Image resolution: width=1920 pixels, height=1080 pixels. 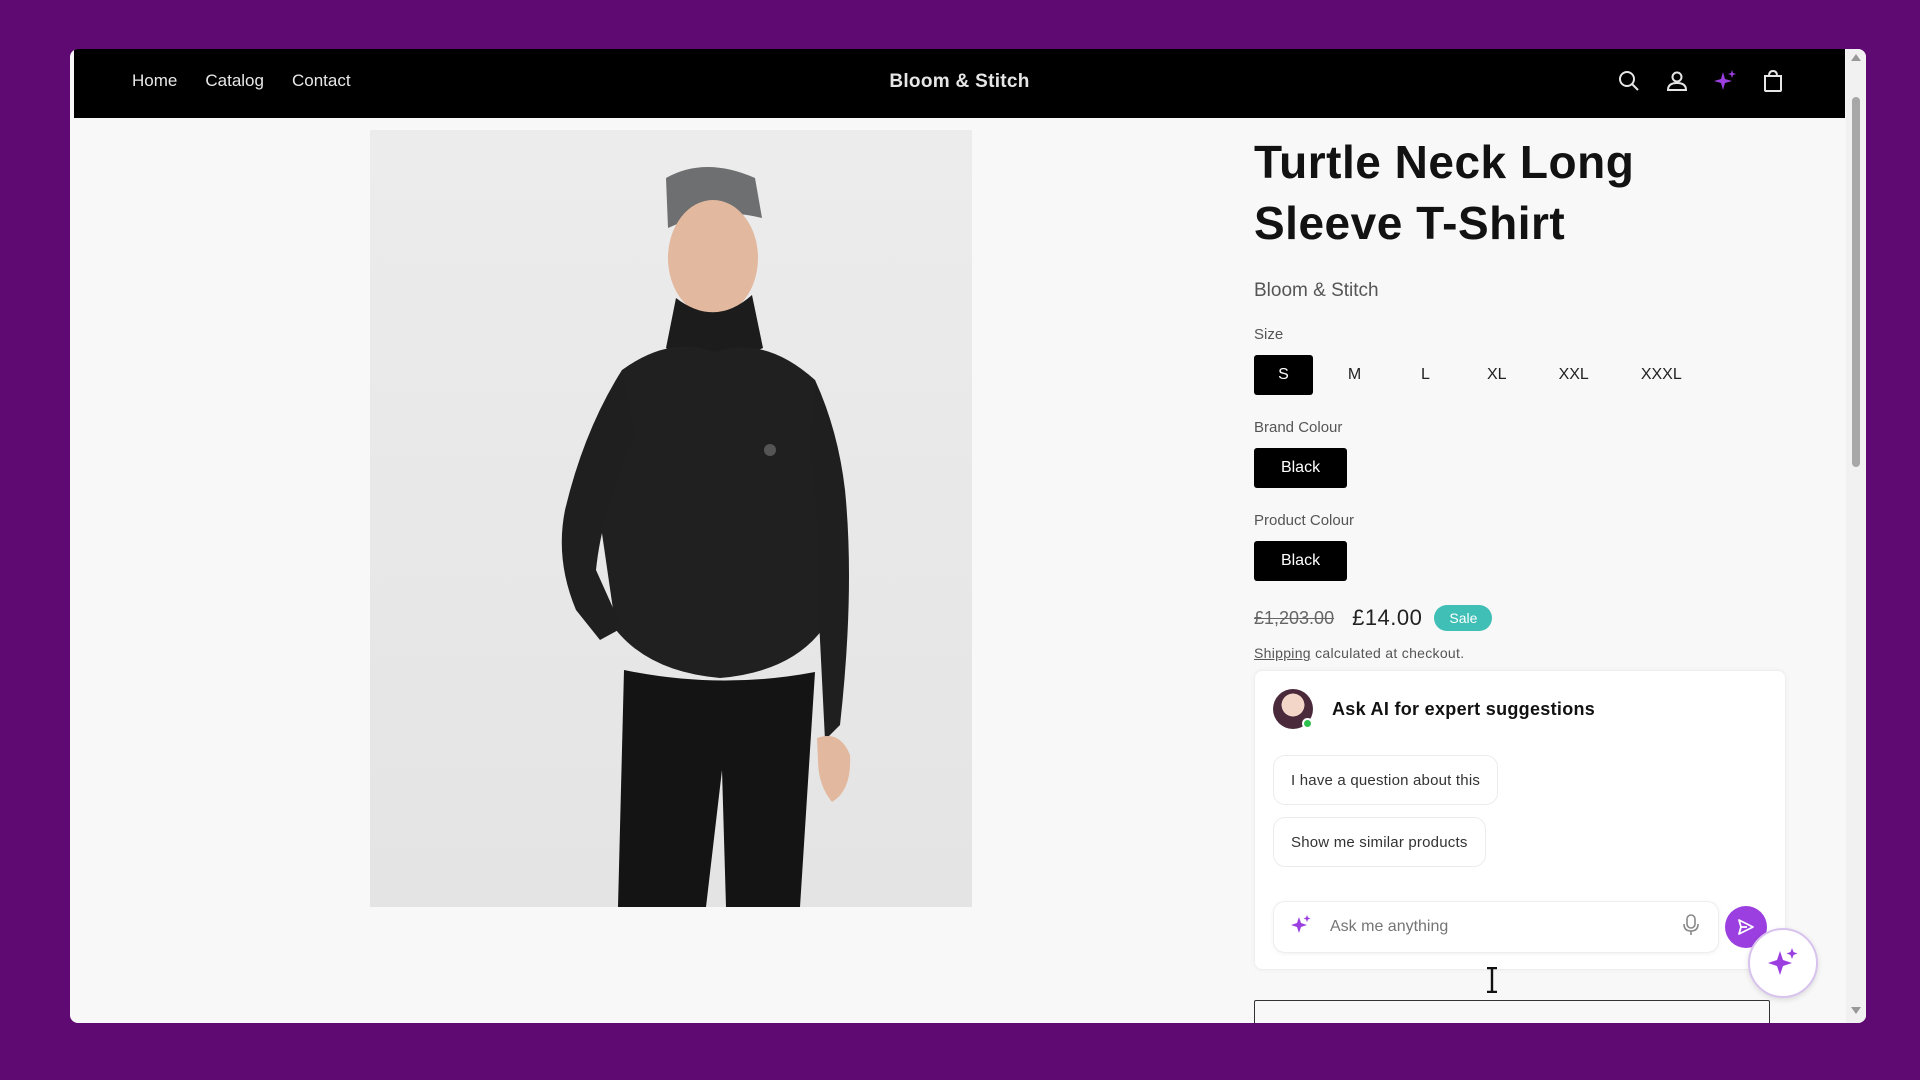 What do you see at coordinates (1387, 653) in the screenshot?
I see `shipping-text: calculated at checkout.` at bounding box center [1387, 653].